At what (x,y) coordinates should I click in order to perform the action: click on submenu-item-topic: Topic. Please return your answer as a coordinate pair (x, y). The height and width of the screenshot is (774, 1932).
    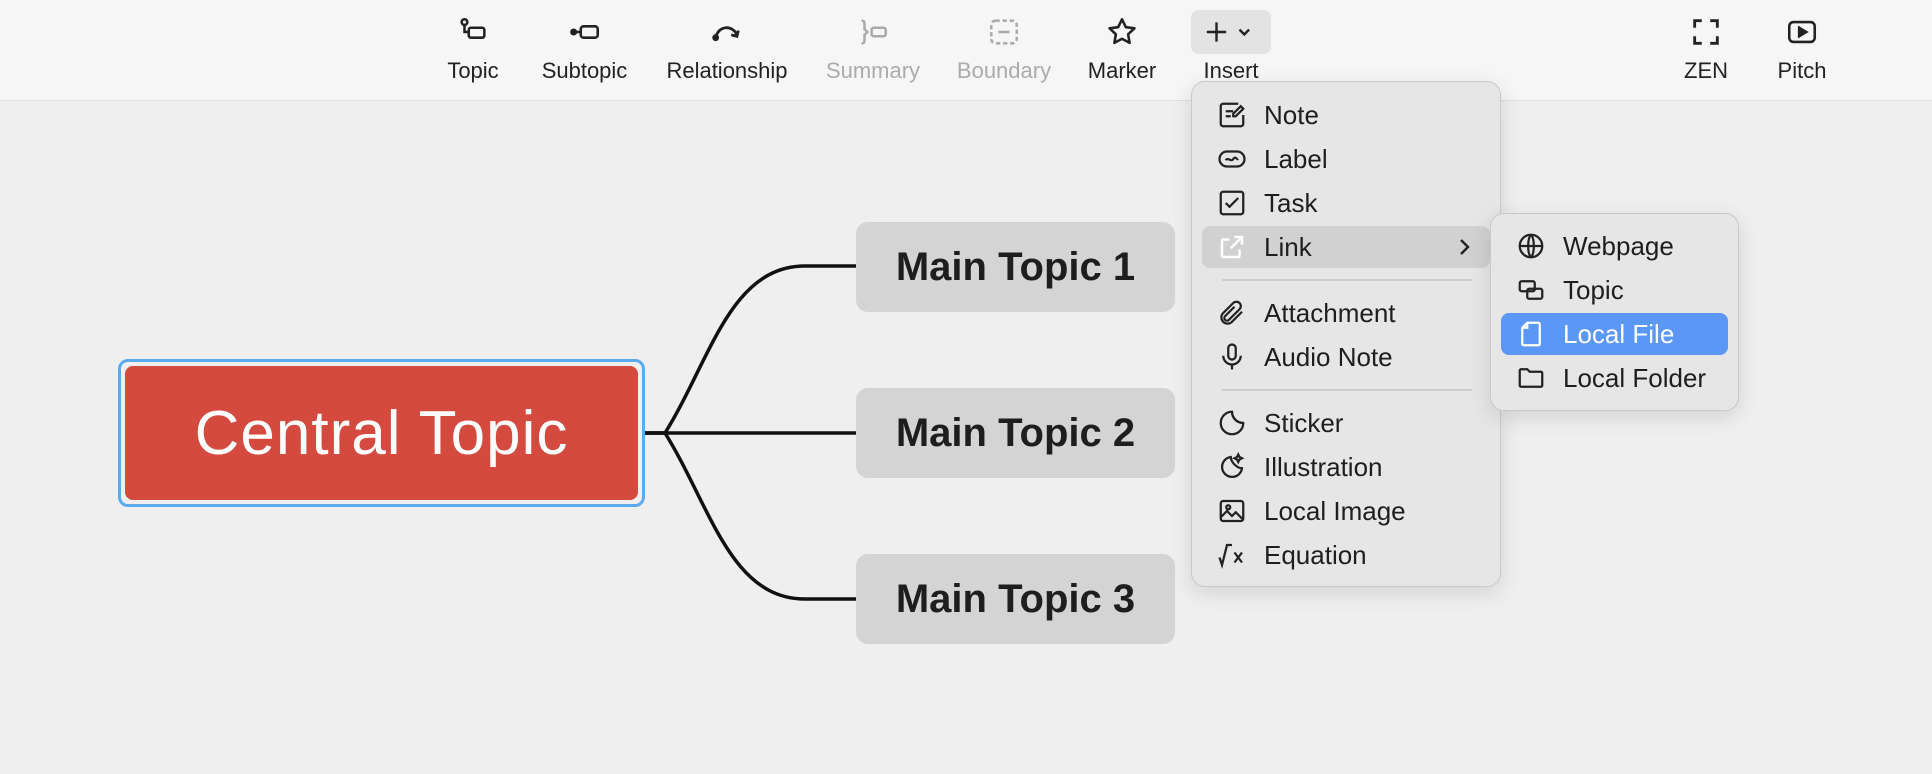
    Looking at the image, I should click on (1614, 290).